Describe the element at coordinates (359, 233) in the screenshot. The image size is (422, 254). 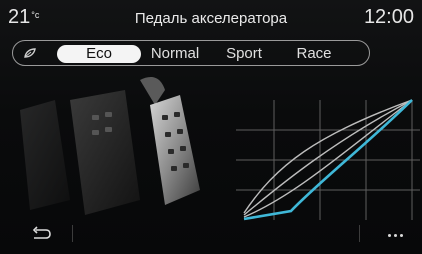
I see `footer-divider-right` at that location.